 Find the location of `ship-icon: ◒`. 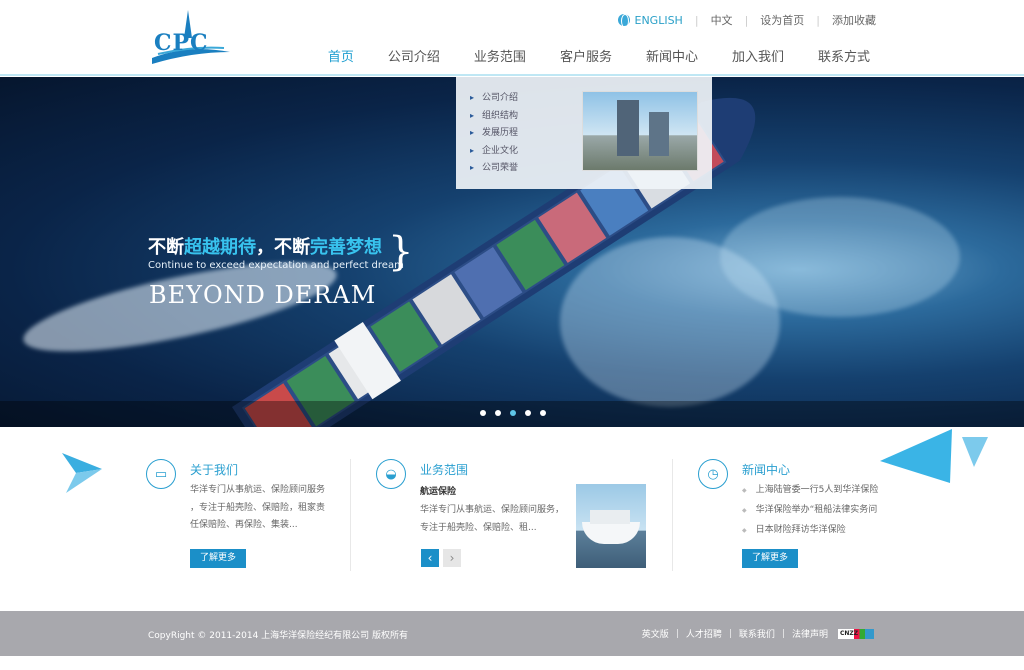

ship-icon: ◒ is located at coordinates (391, 474).